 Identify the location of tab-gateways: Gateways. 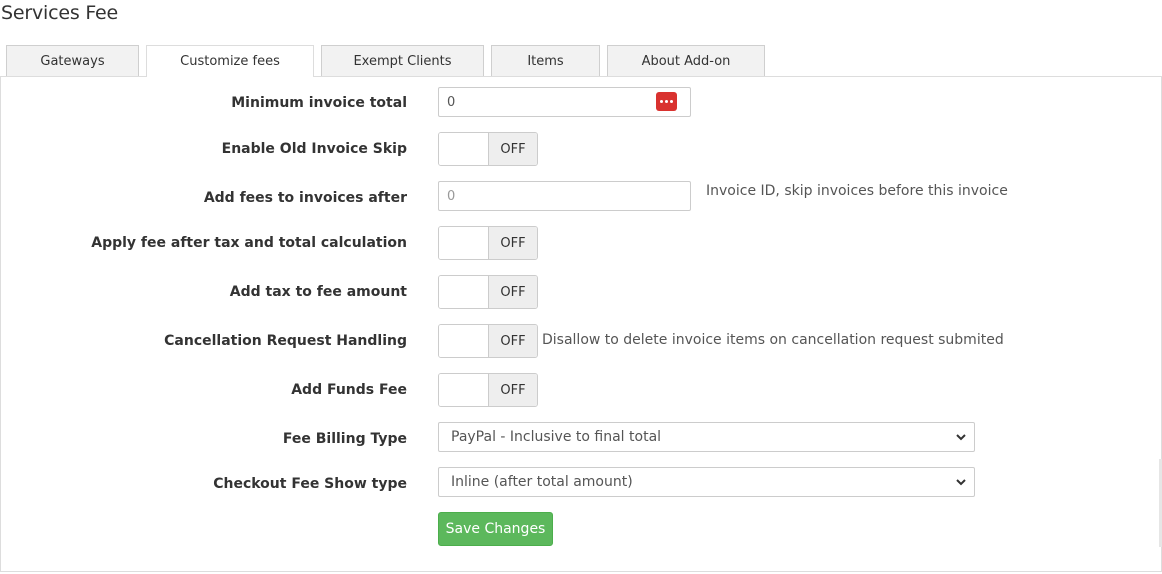
(72, 60).